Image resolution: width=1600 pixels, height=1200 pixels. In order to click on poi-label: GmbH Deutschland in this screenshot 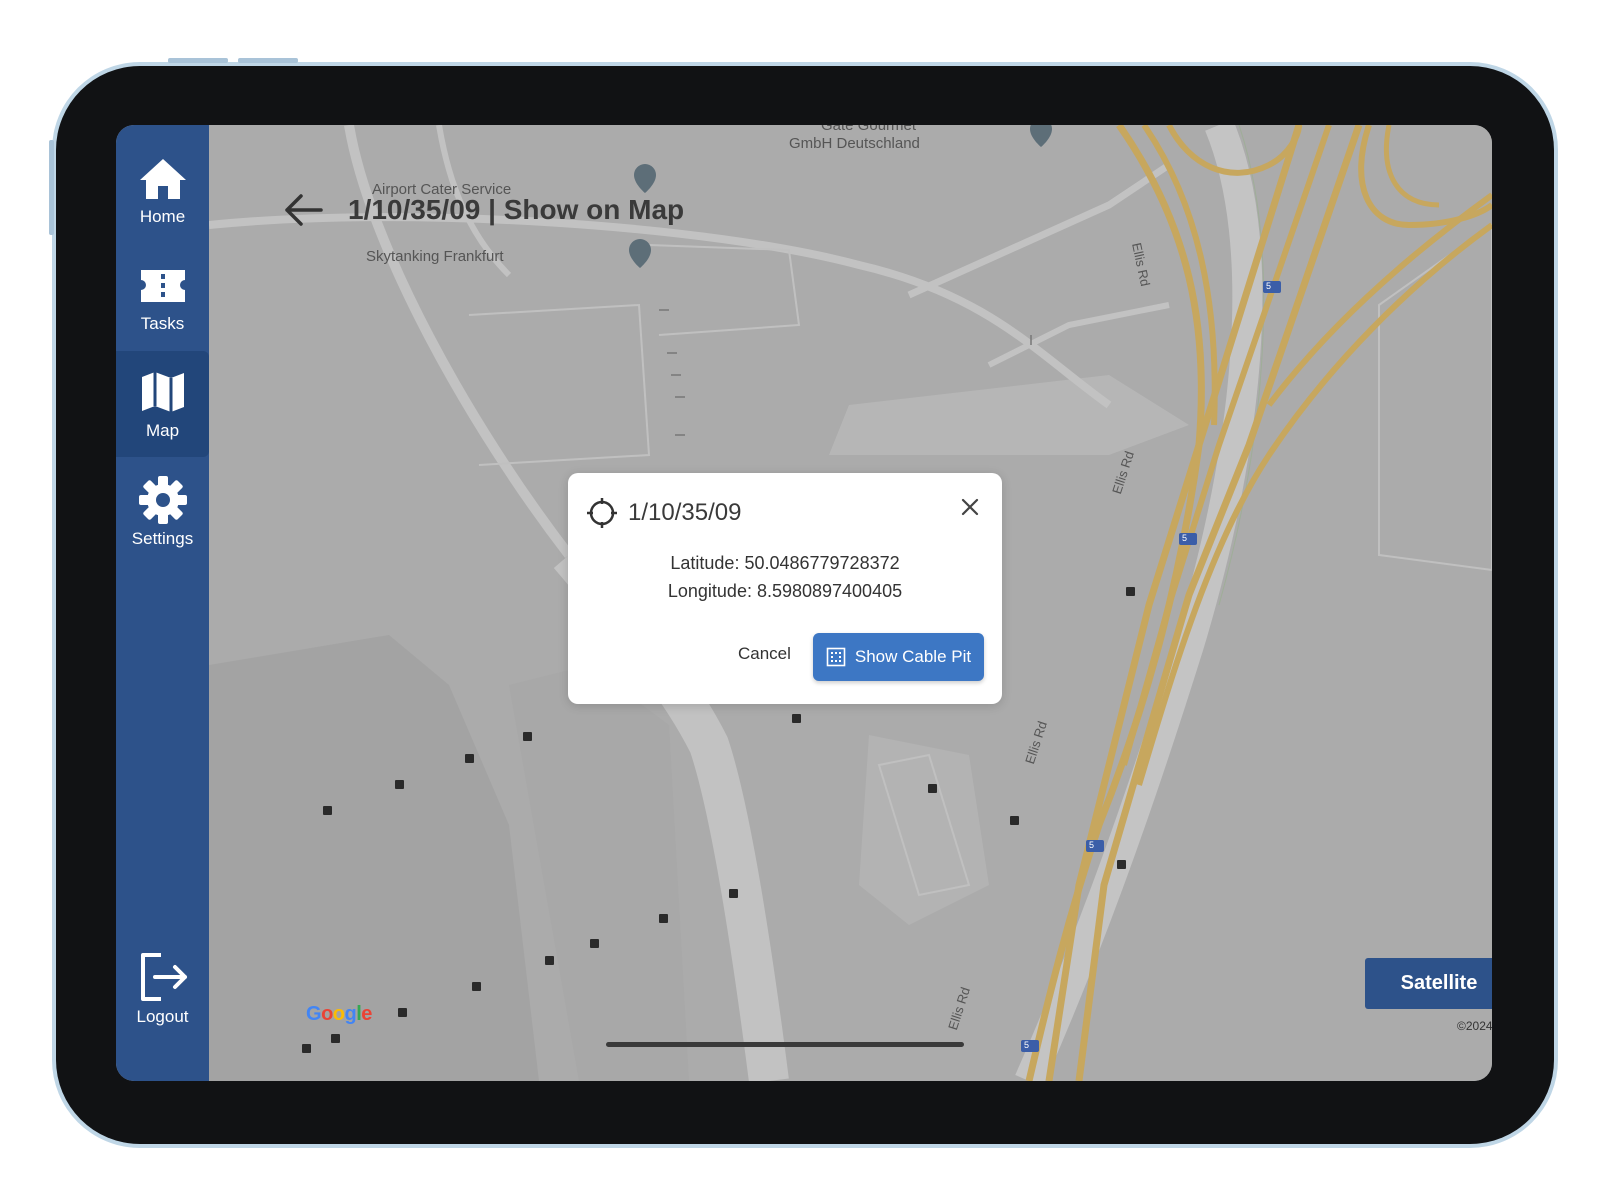, I will do `click(854, 143)`.